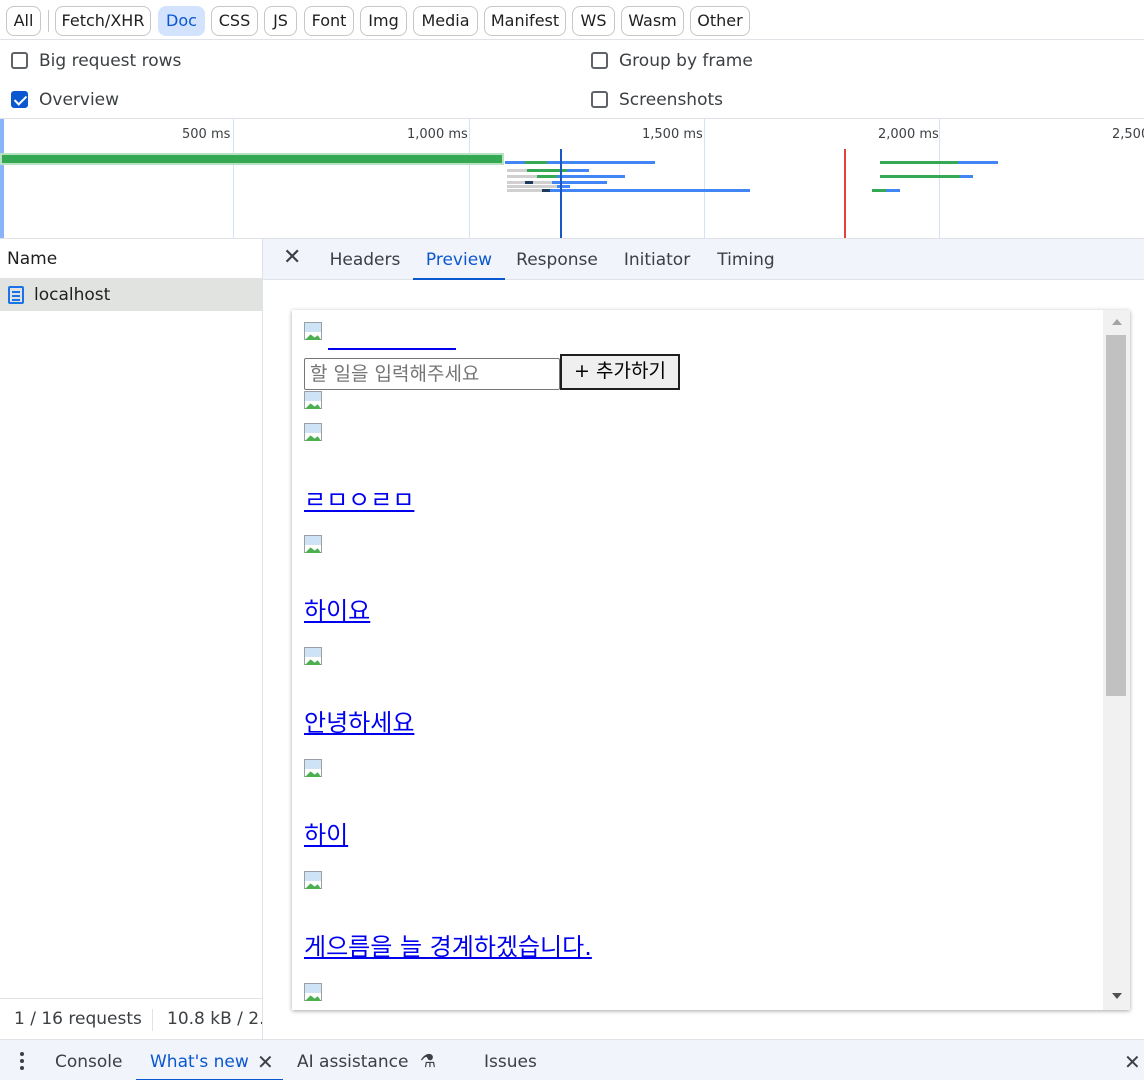 The width and height of the screenshot is (1144, 1080). Describe the element at coordinates (103, 21) in the screenshot. I see `filter-fetch-xhr: Fetch/XHR` at that location.